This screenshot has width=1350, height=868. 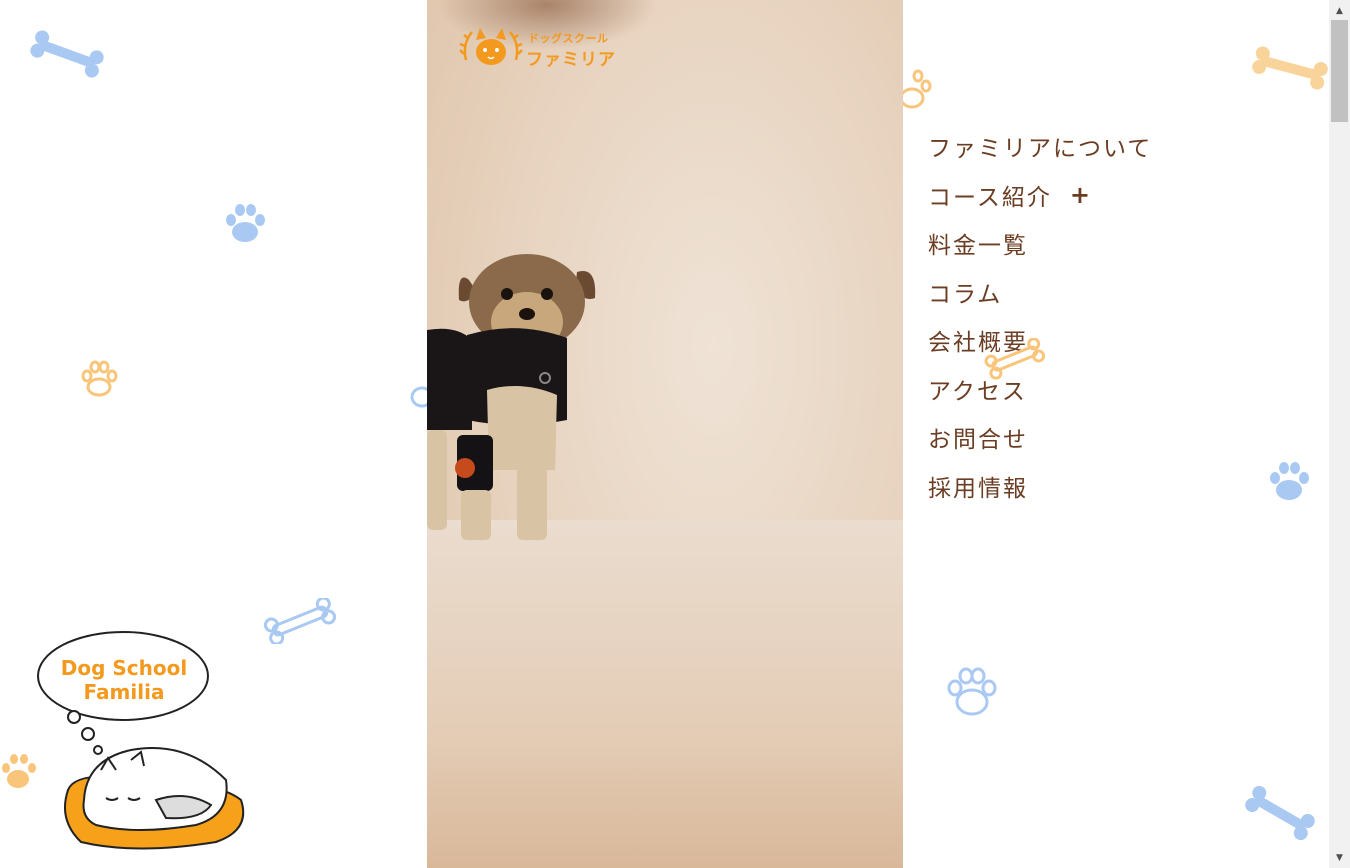 I want to click on dog-illustration, so click(x=511, y=397).